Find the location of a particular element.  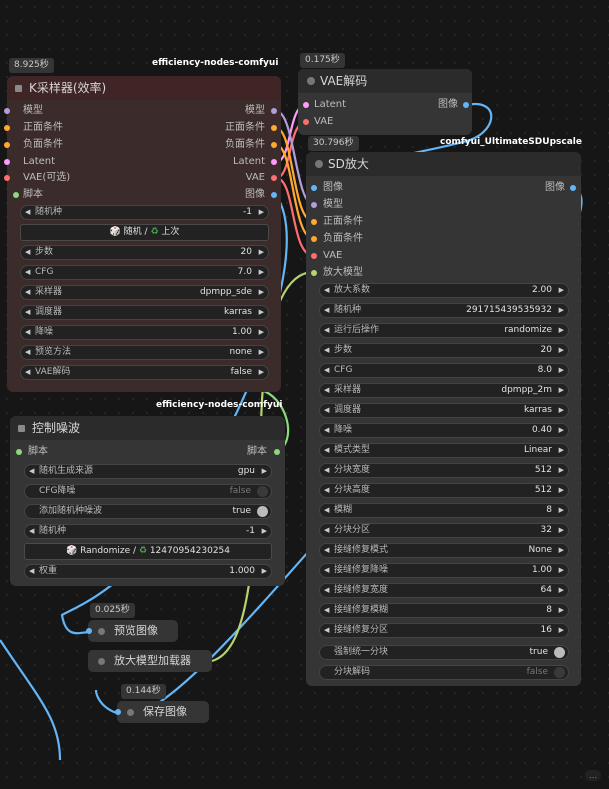

cfg-widget: ◀ CFG 7.0 ▶ is located at coordinates (144, 272).